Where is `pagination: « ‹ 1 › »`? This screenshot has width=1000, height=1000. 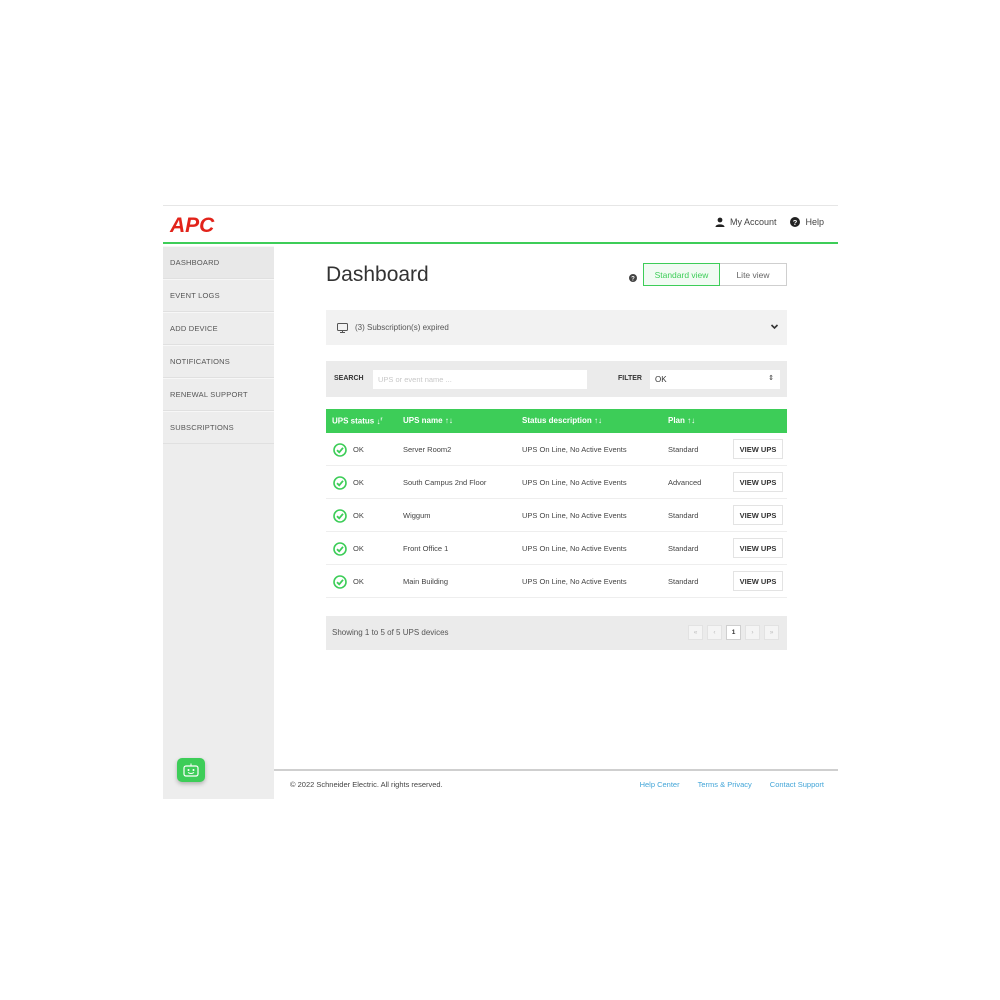
pagination: « ‹ 1 › » is located at coordinates (731, 632).